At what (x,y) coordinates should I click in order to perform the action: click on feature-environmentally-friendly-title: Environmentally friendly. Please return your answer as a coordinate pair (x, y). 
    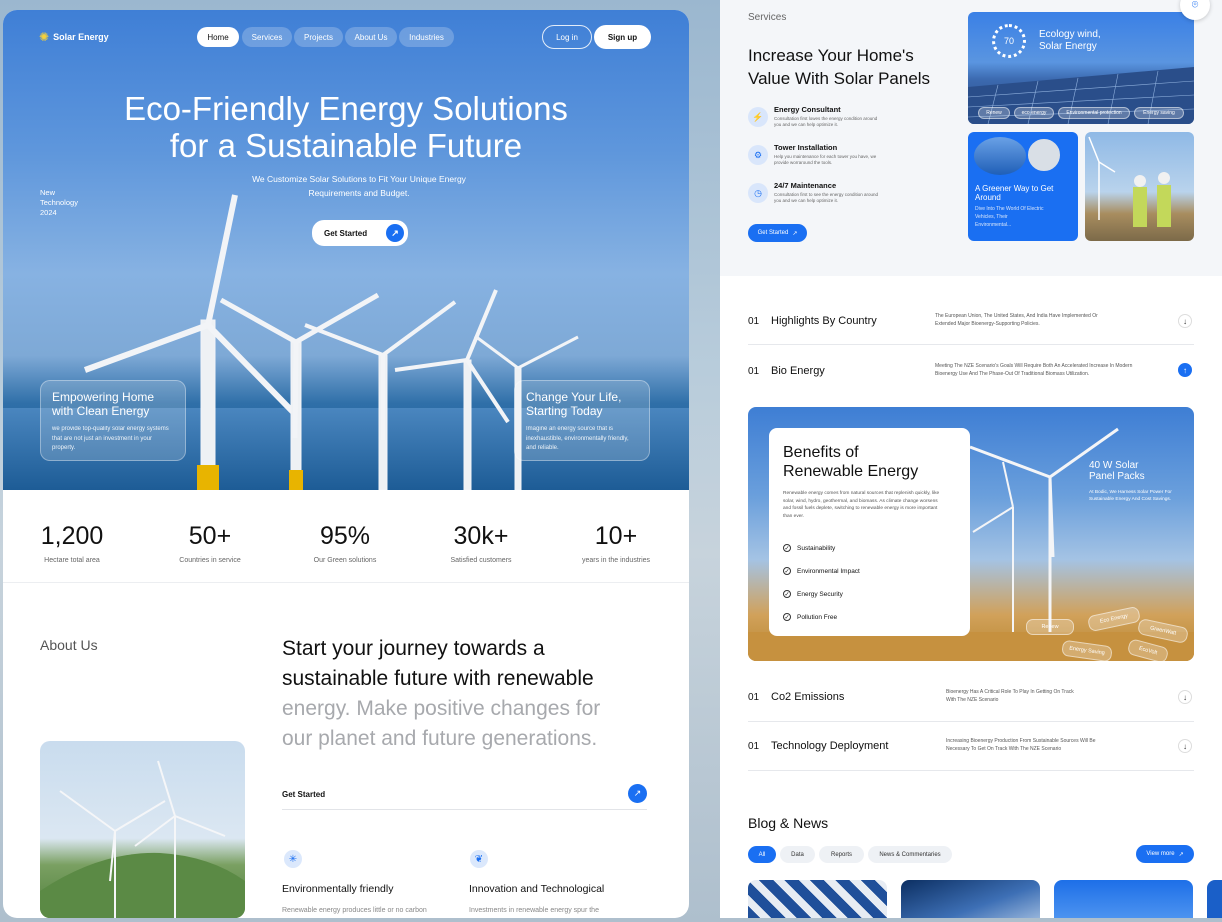
    Looking at the image, I should click on (338, 889).